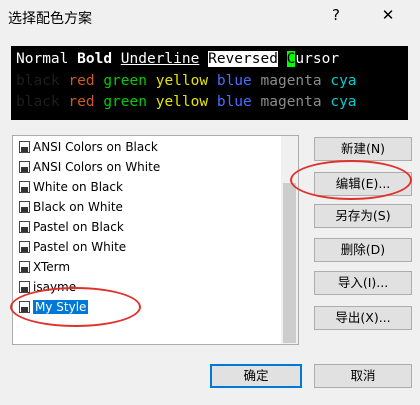 Image resolution: width=420 pixels, height=405 pixels. Describe the element at coordinates (50, 19) in the screenshot. I see `dialog-title: 选择配色方案` at that location.